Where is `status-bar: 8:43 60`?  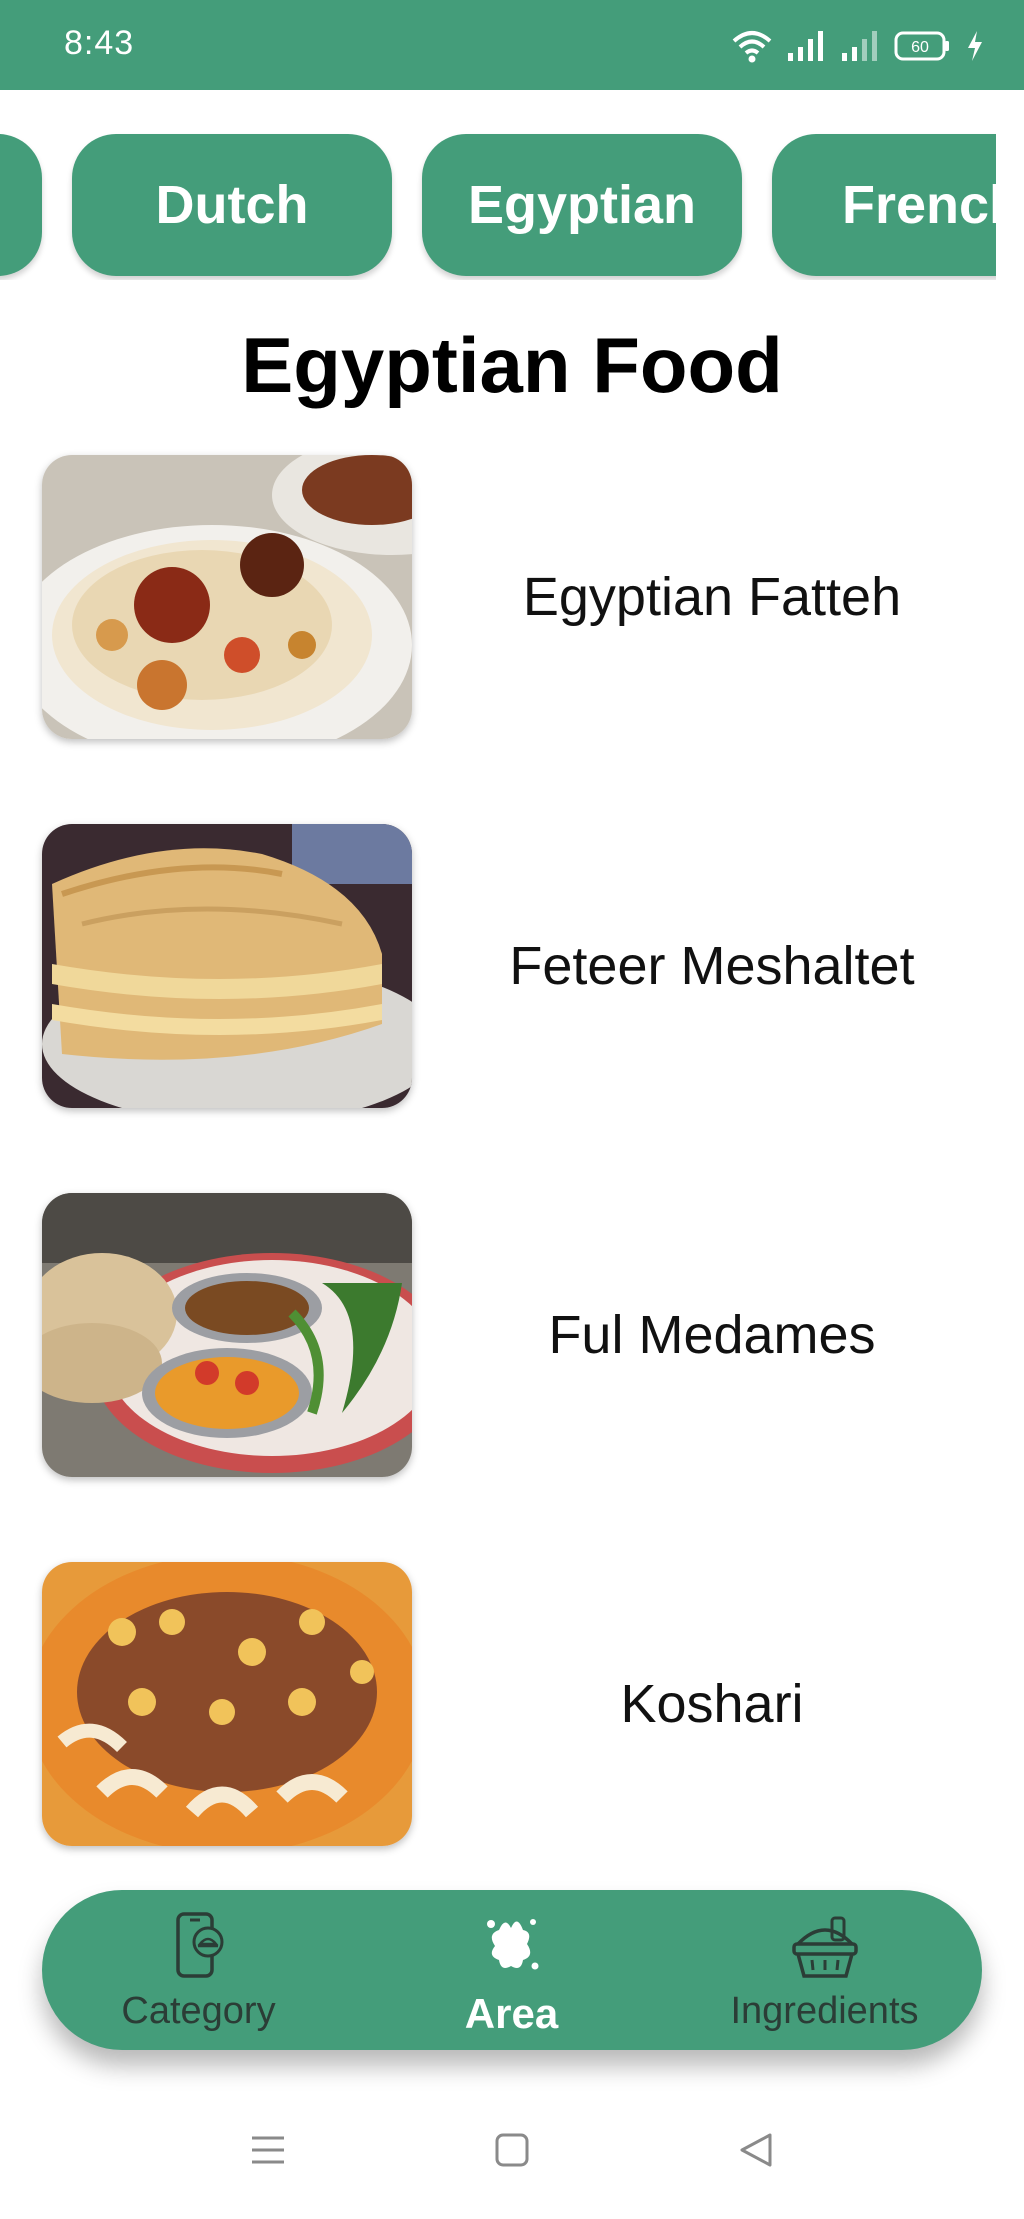 status-bar: 8:43 60 is located at coordinates (512, 45).